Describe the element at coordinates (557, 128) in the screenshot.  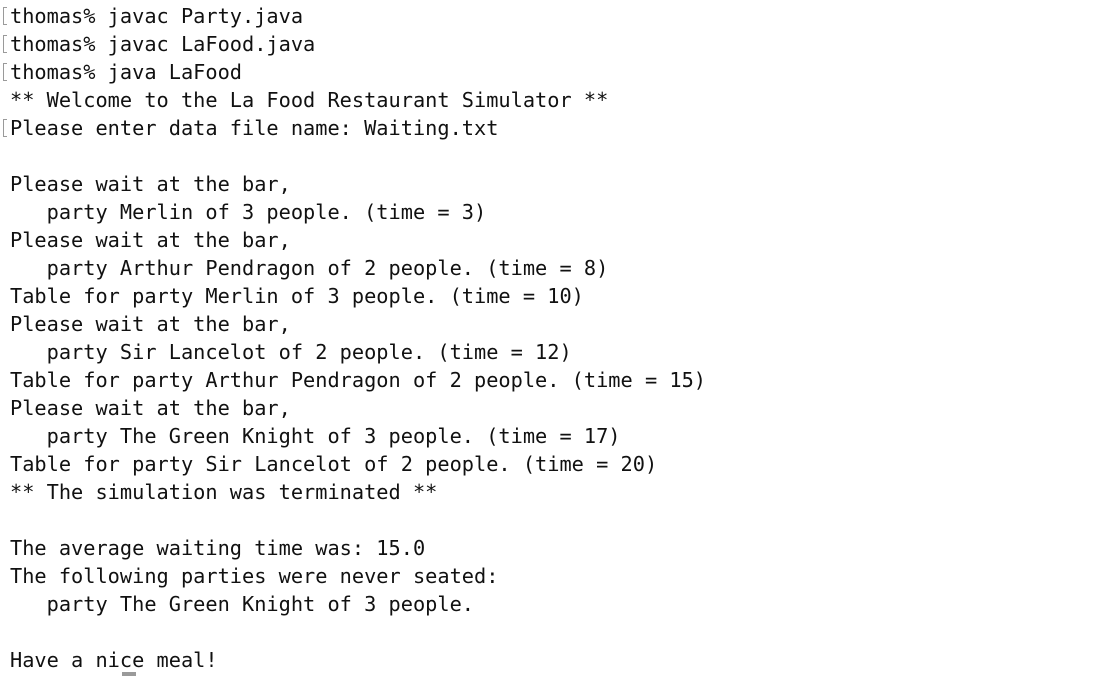
I see `terminal-line: Please enter data file name: Waiting.txt` at that location.